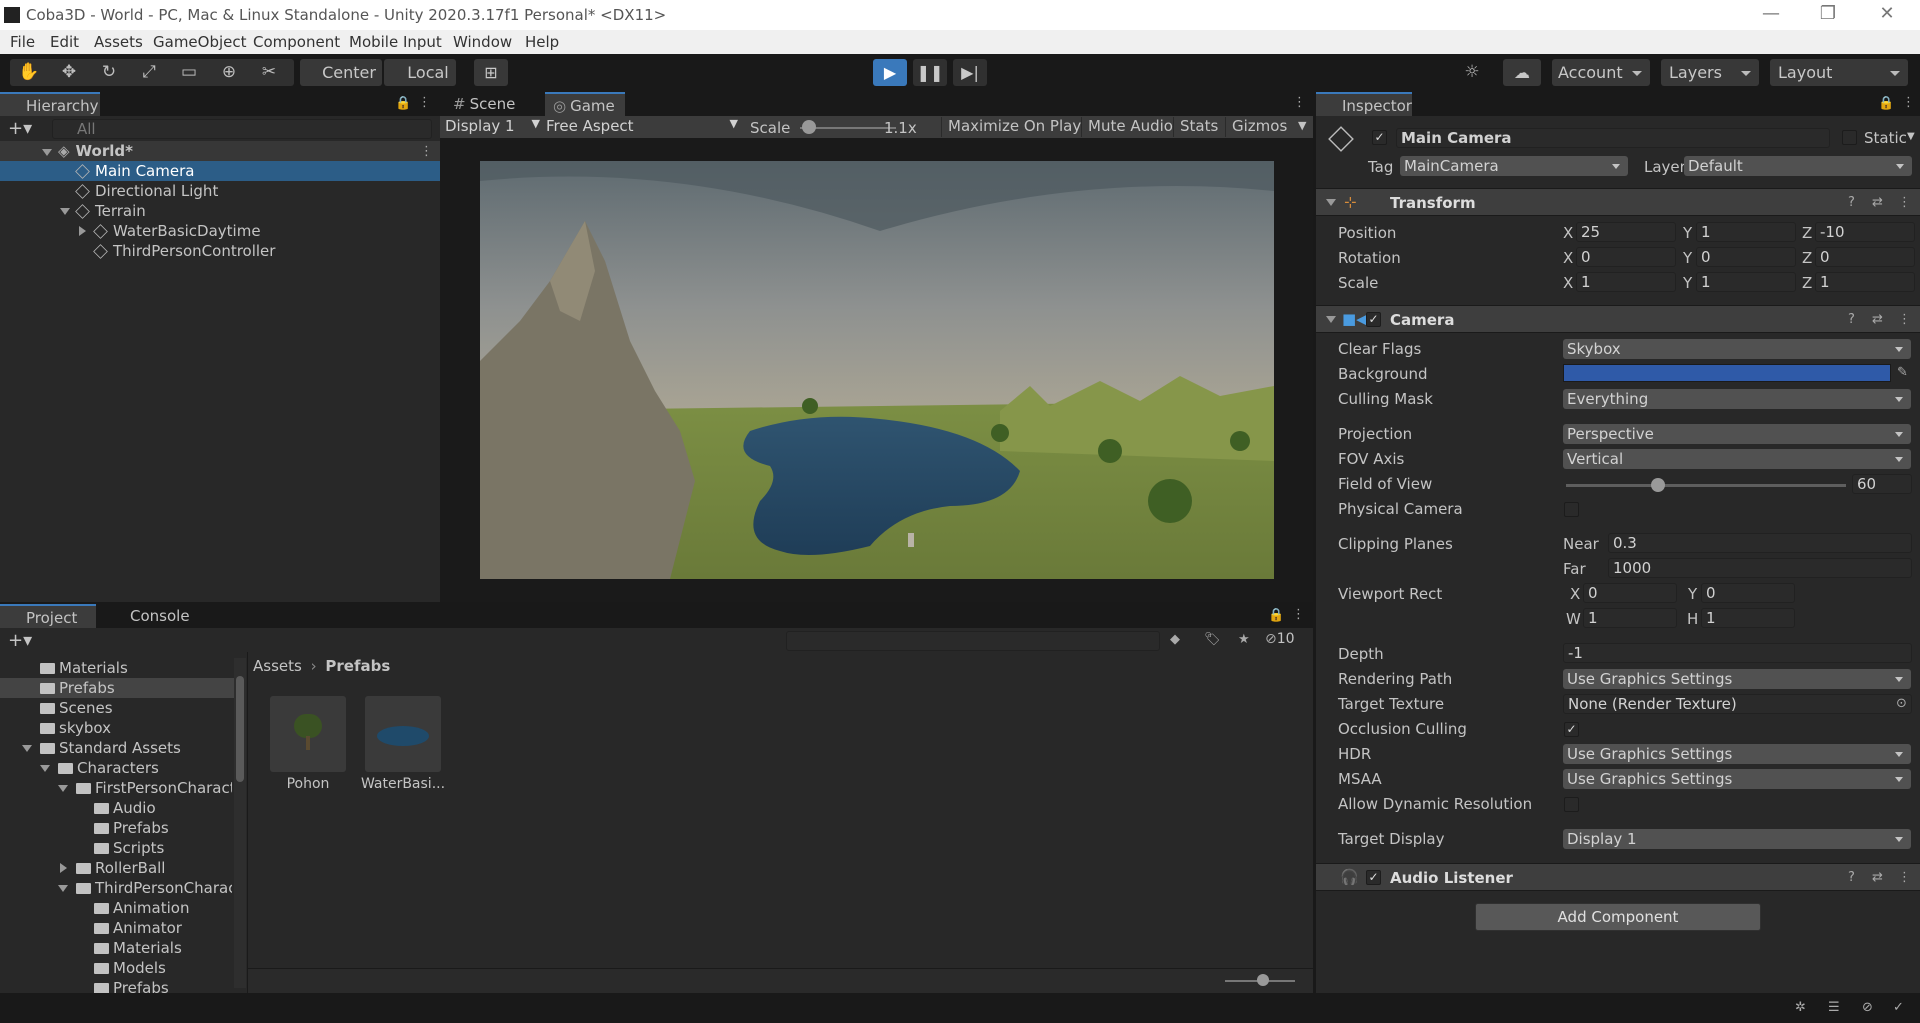  What do you see at coordinates (118, 42) in the screenshot?
I see `menu-assets: Assets` at bounding box center [118, 42].